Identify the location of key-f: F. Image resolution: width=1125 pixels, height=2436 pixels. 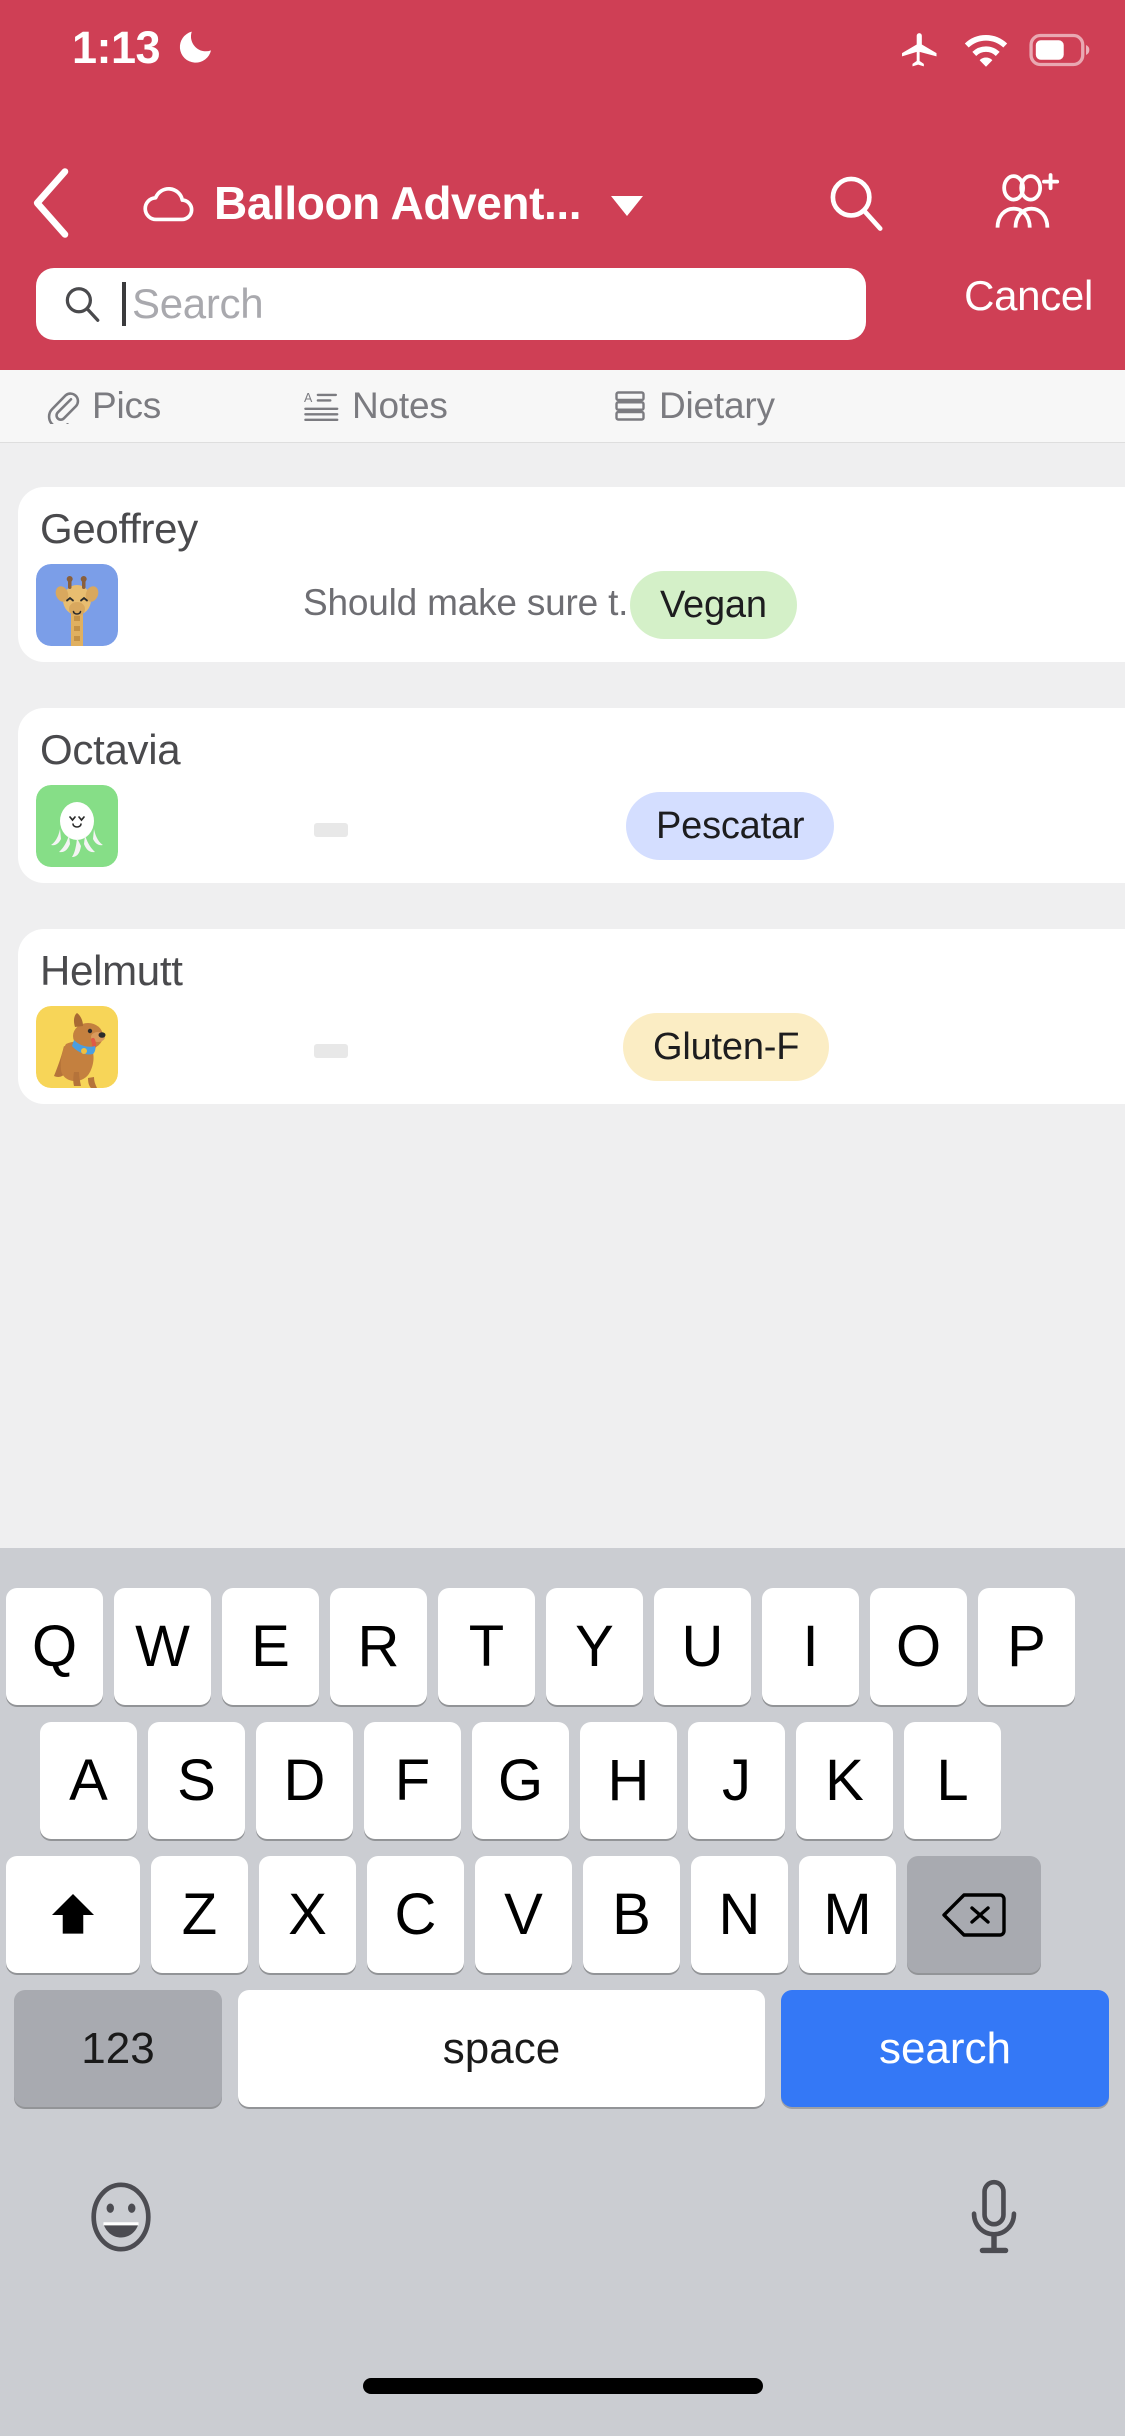
(412, 1780).